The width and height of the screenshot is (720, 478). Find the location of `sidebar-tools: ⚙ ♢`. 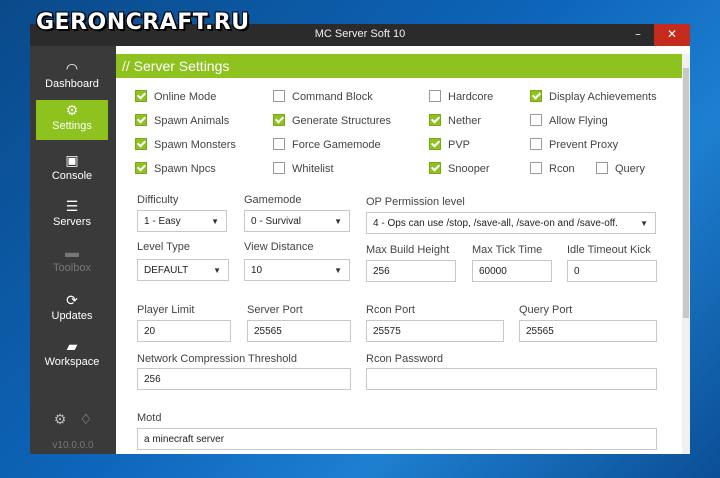

sidebar-tools: ⚙ ♢ is located at coordinates (73, 420).